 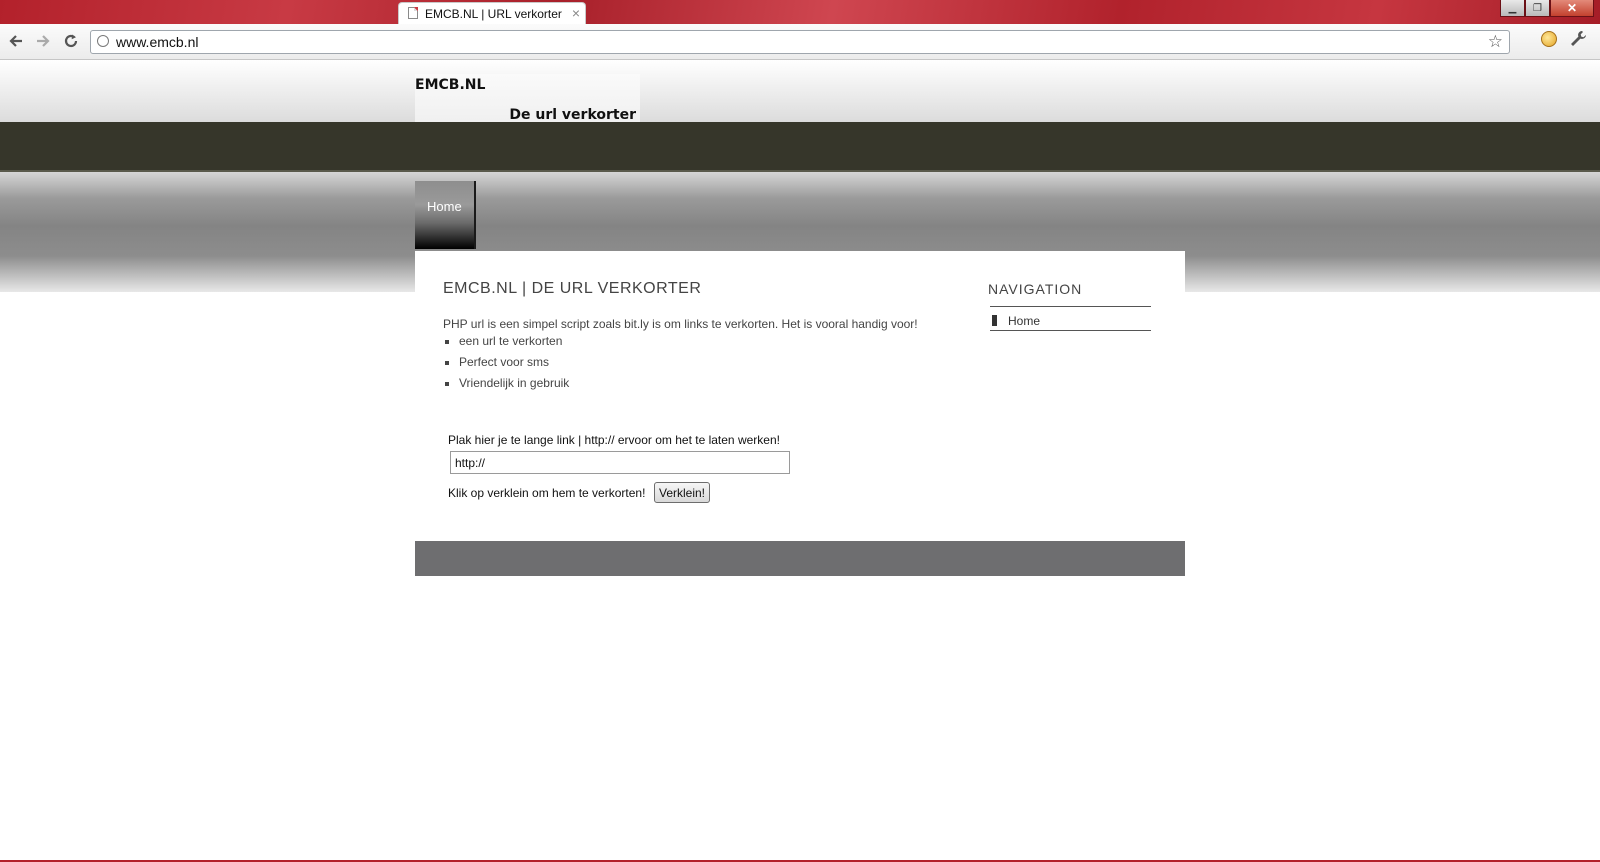 I want to click on window-controls: ▁ ❐ ✕, so click(x=1547, y=9).